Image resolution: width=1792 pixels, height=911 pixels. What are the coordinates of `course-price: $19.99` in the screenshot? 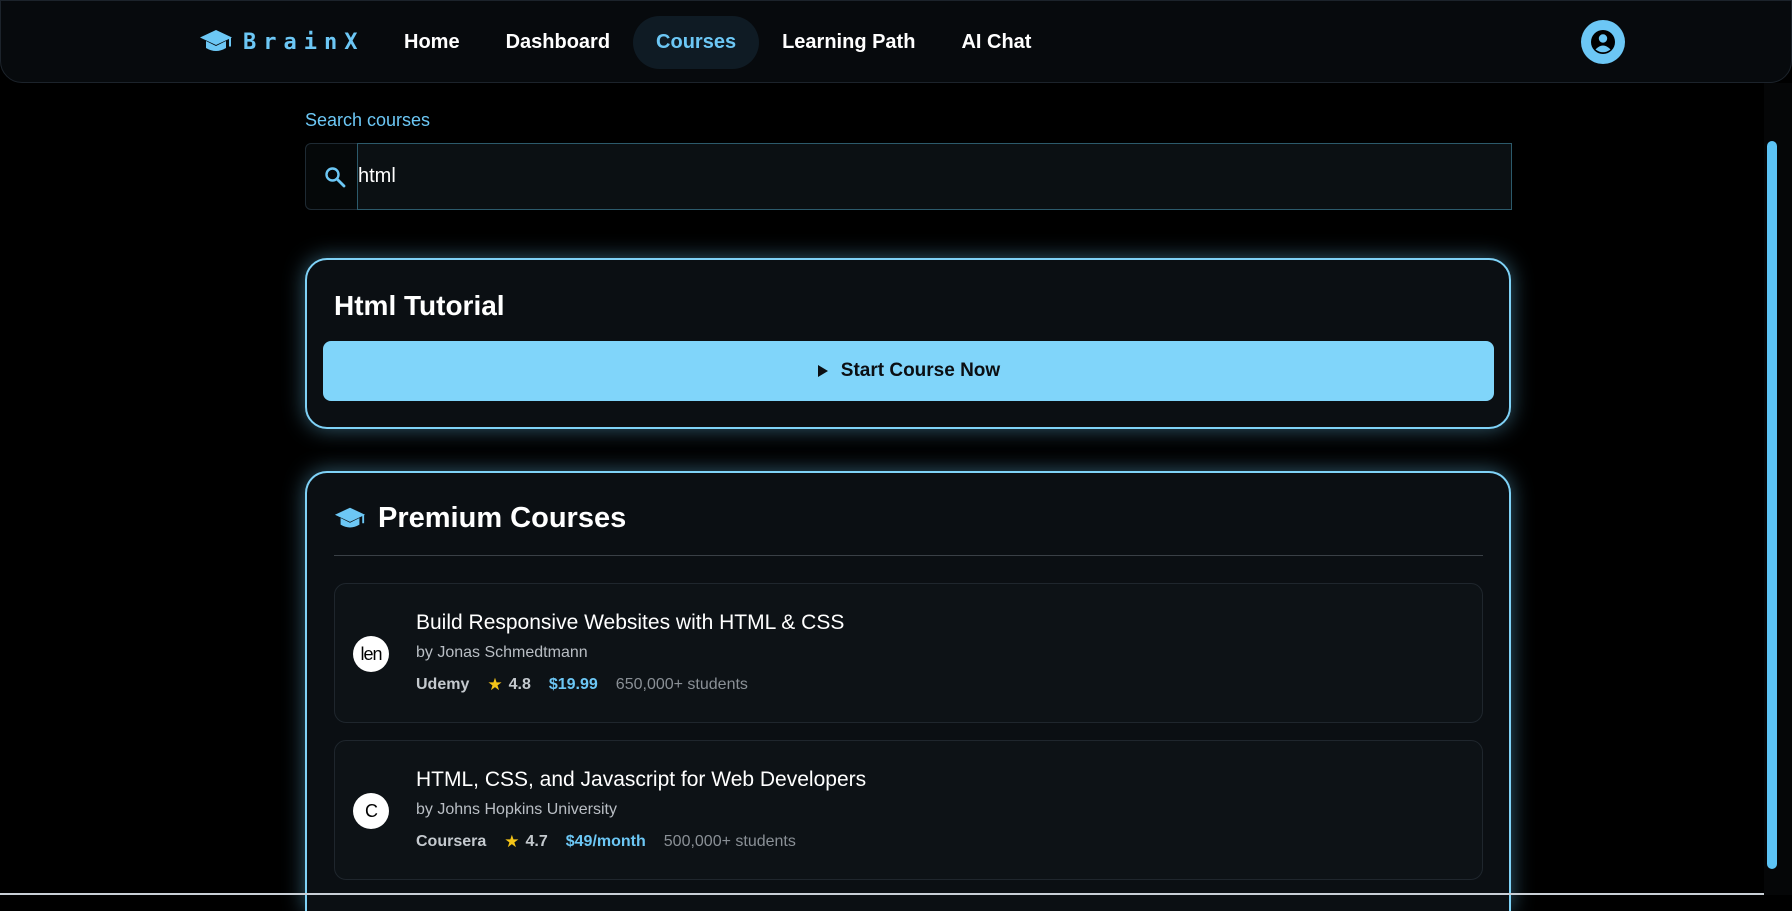 It's located at (573, 684).